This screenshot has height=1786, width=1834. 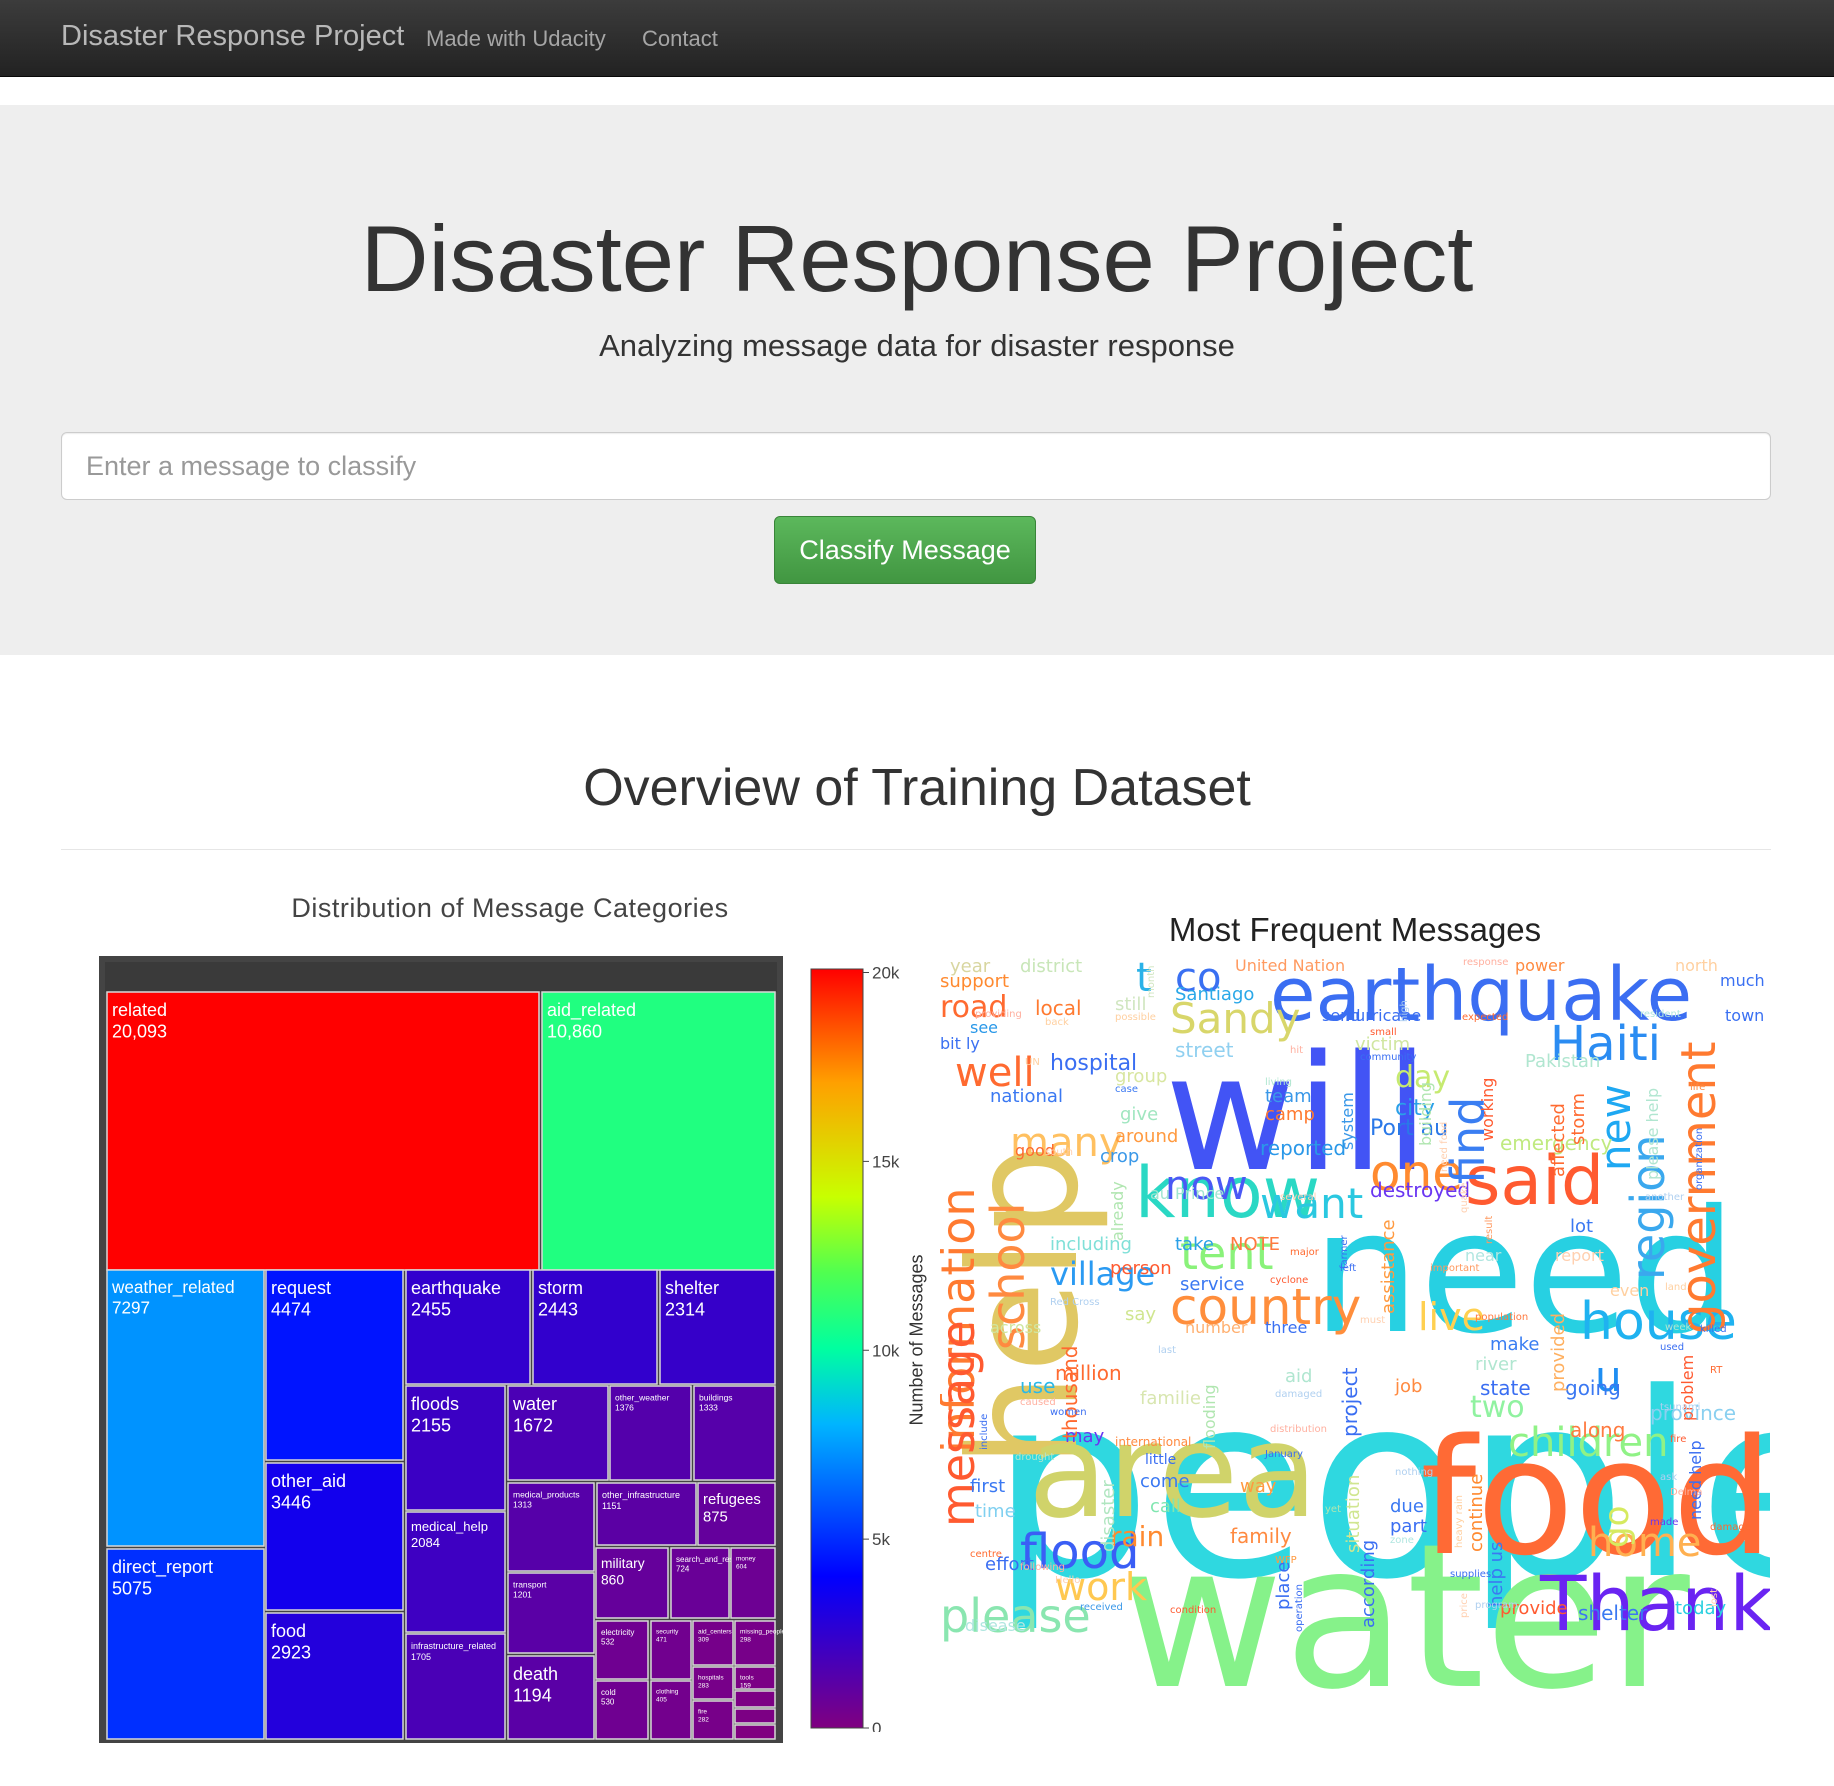 I want to click on wordcloud-word: south, so click(x=1059, y=1152).